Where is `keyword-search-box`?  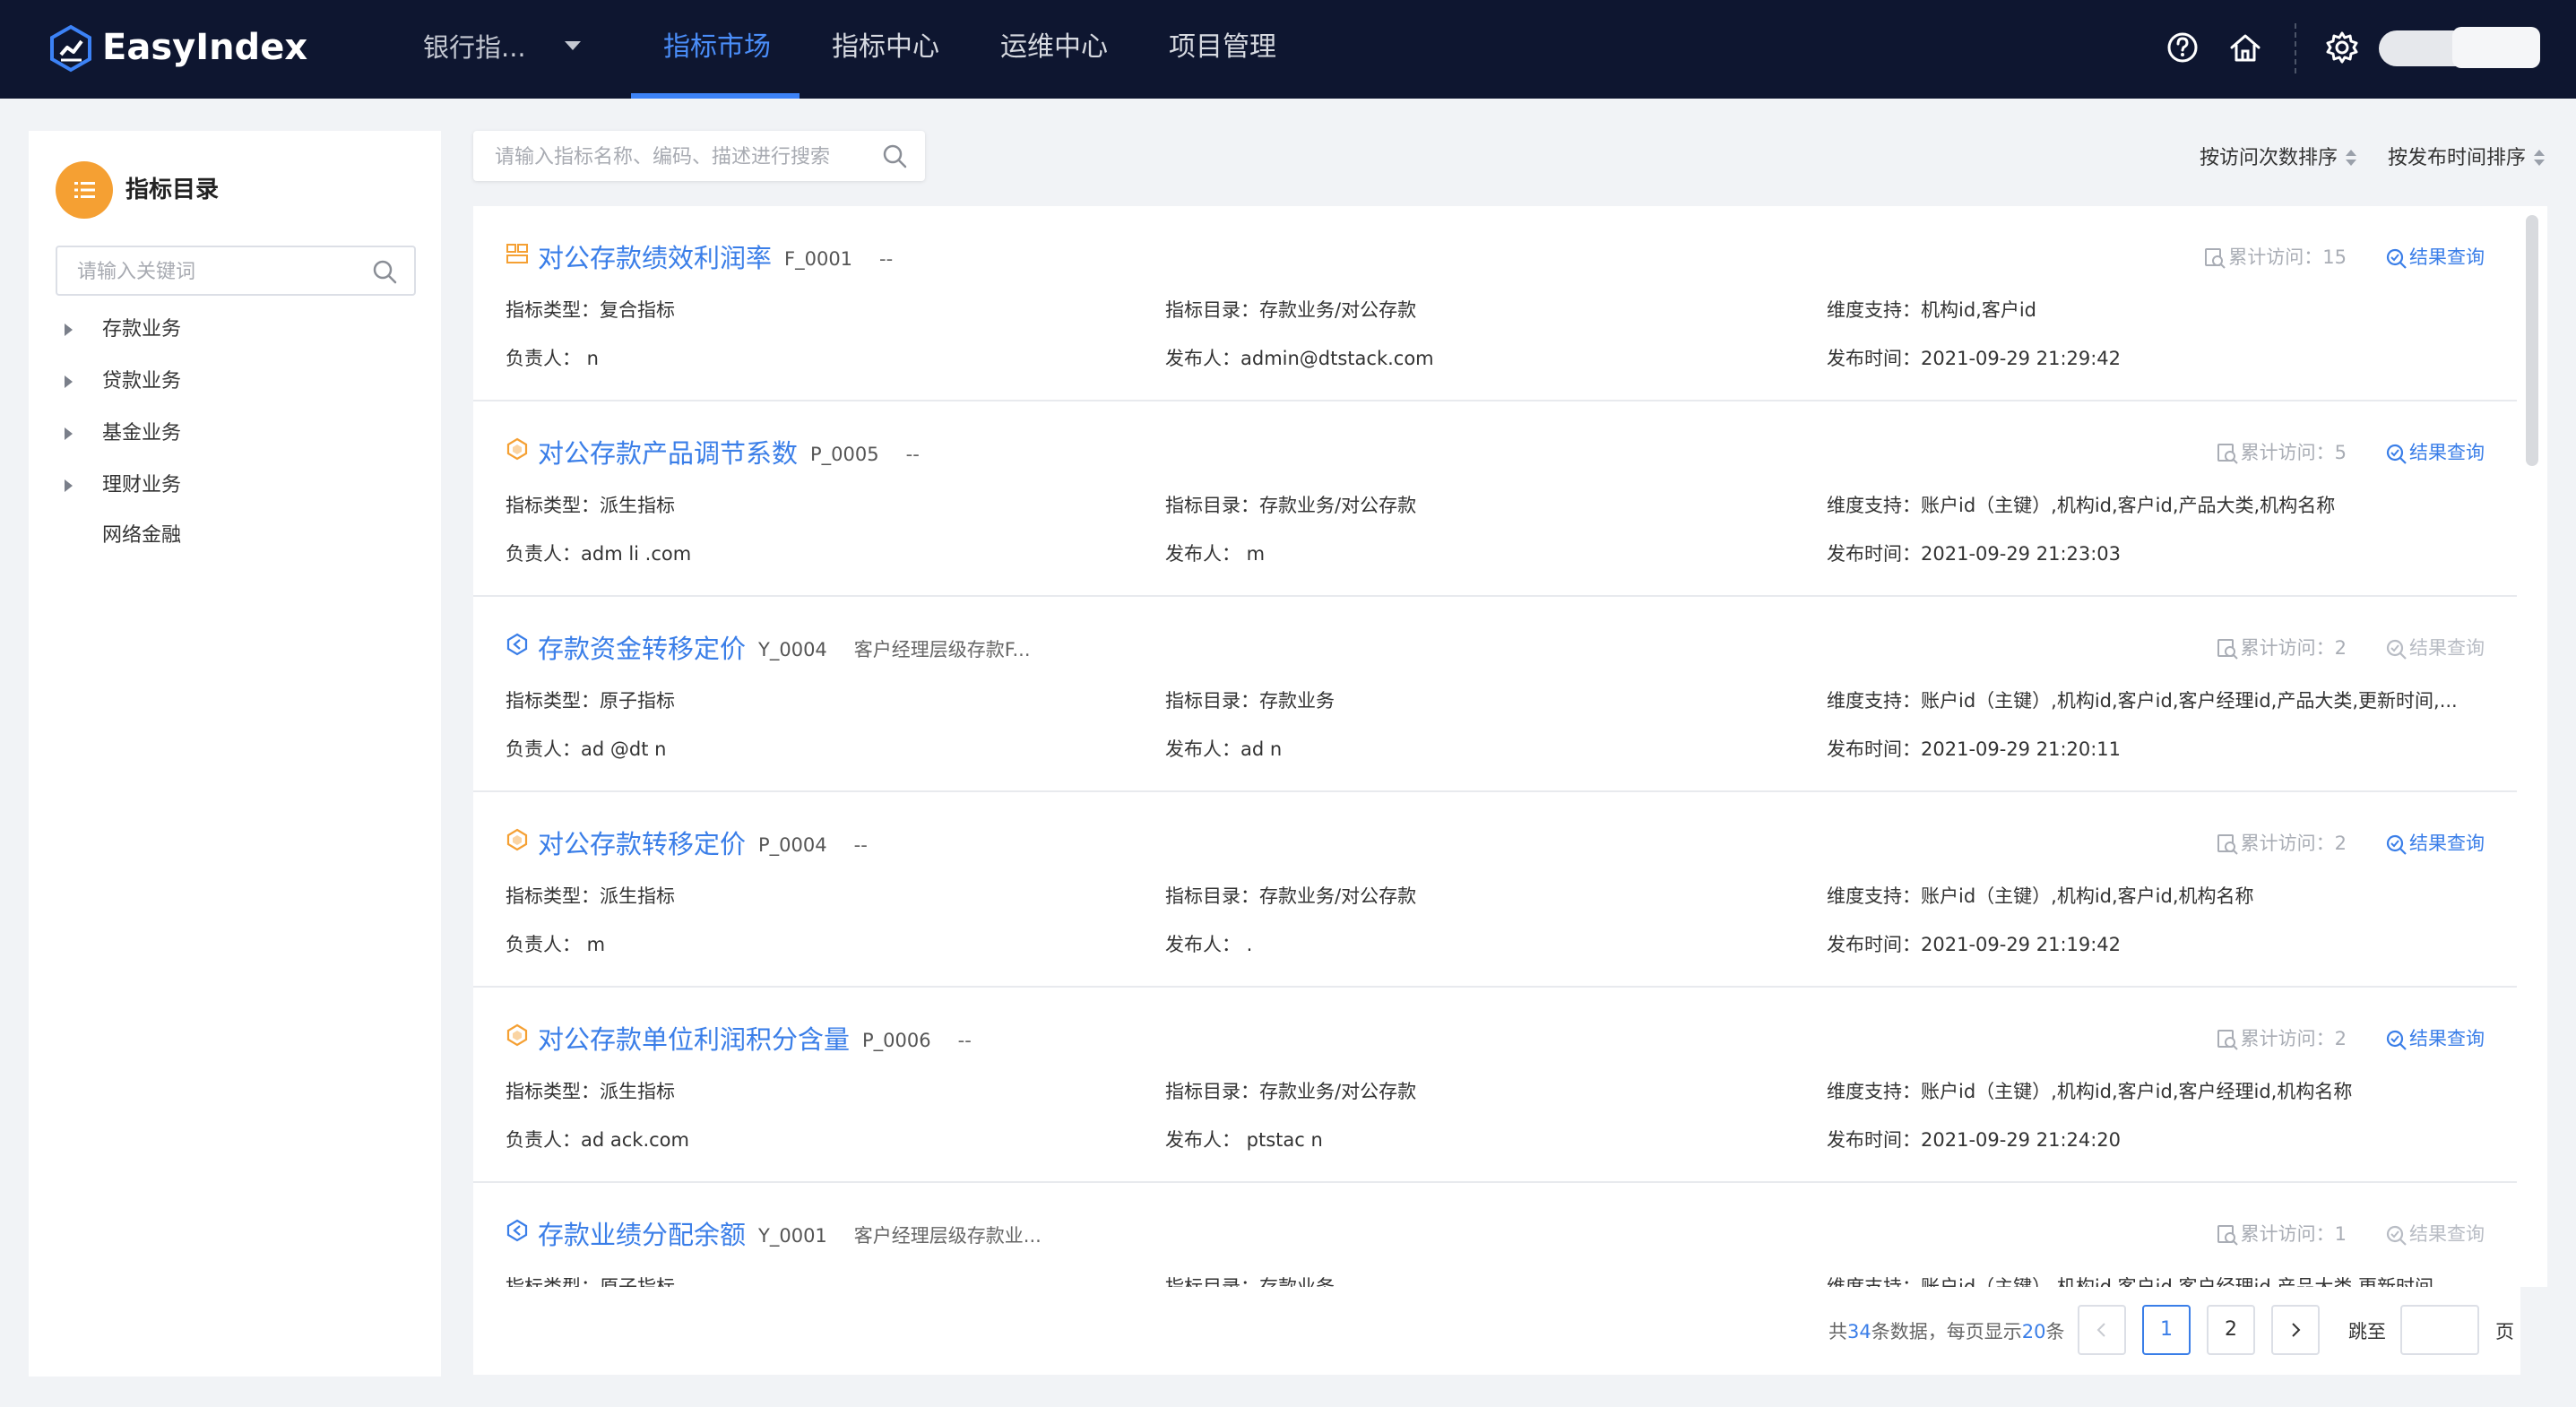
keyword-search-box is located at coordinates (236, 271).